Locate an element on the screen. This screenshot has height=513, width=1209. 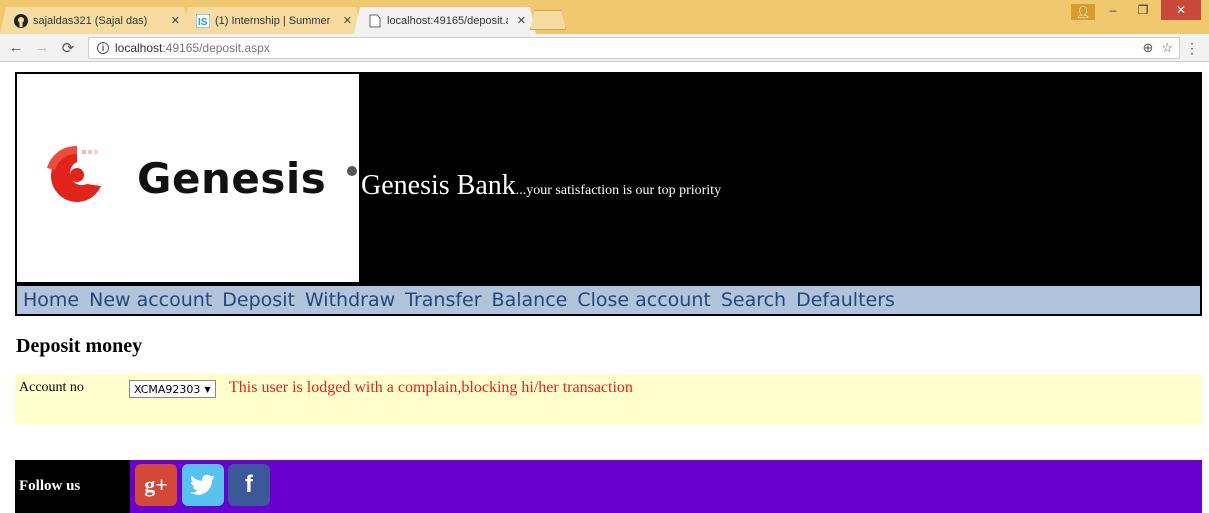
nav-transfer: Transfer is located at coordinates (443, 300).